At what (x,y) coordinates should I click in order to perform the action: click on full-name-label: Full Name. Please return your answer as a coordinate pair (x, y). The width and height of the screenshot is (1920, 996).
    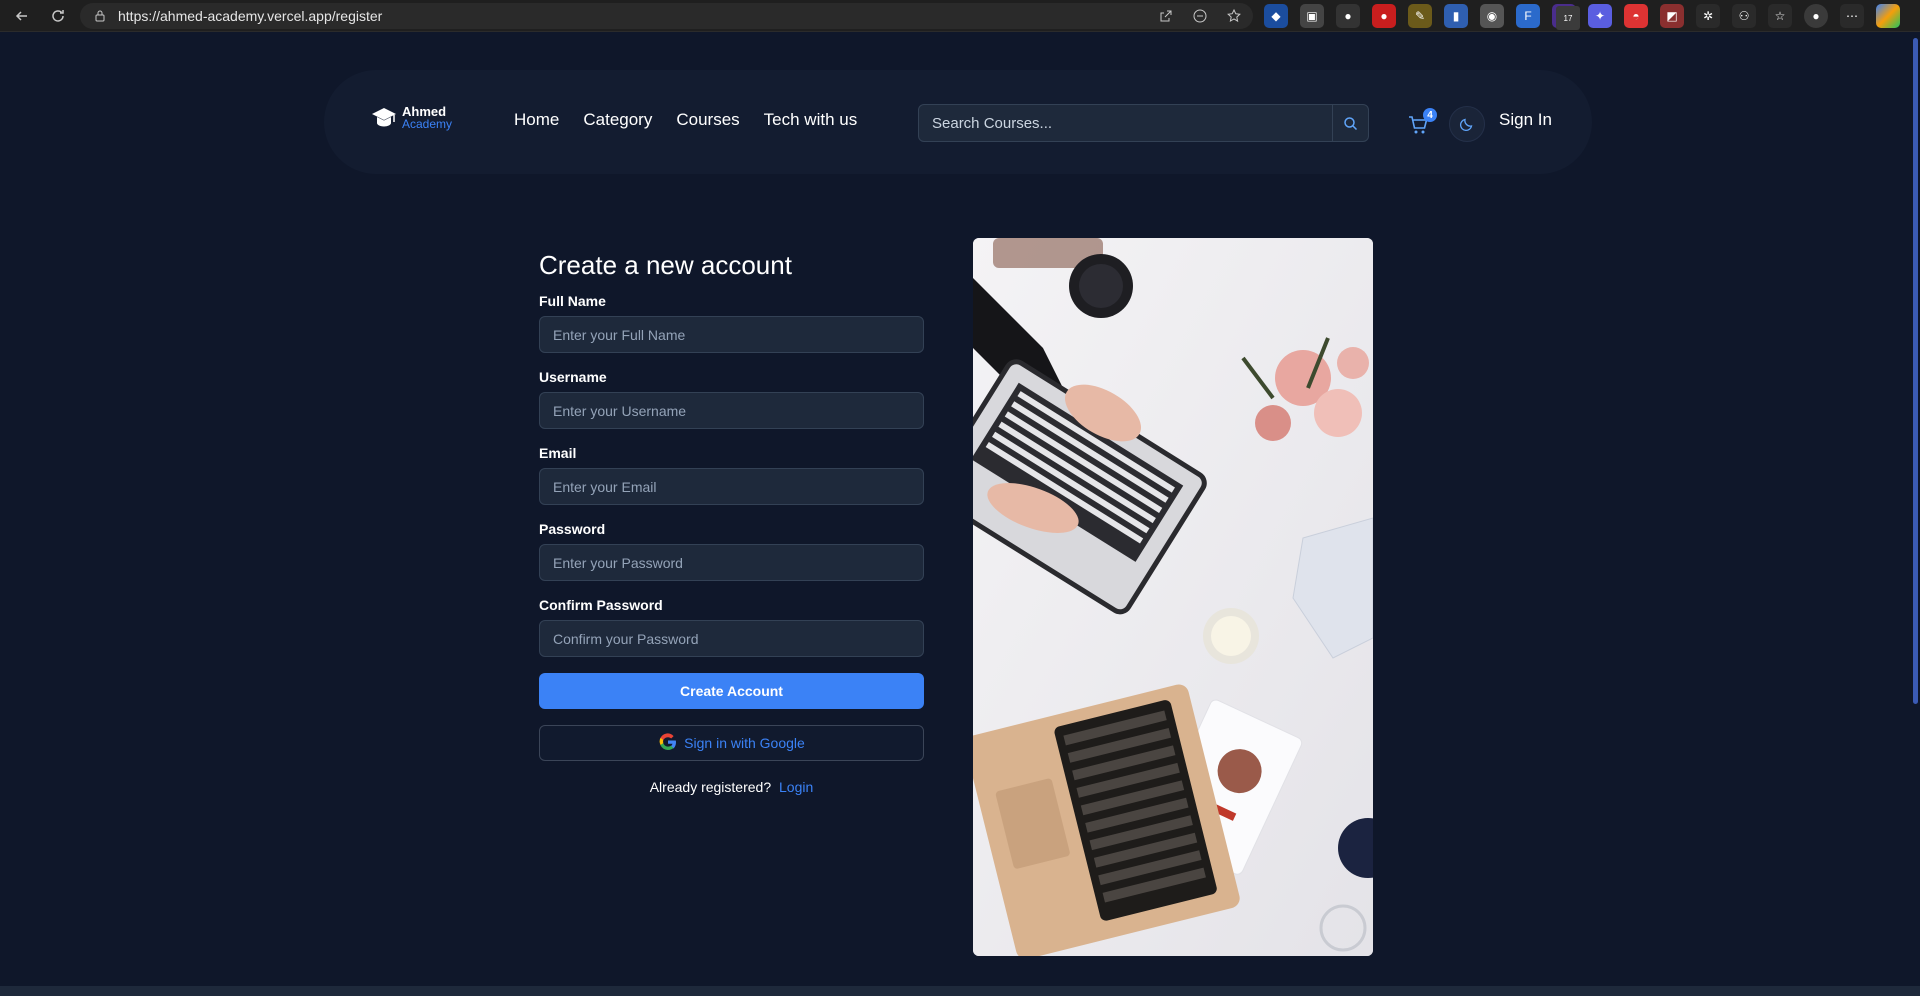
    Looking at the image, I should click on (572, 301).